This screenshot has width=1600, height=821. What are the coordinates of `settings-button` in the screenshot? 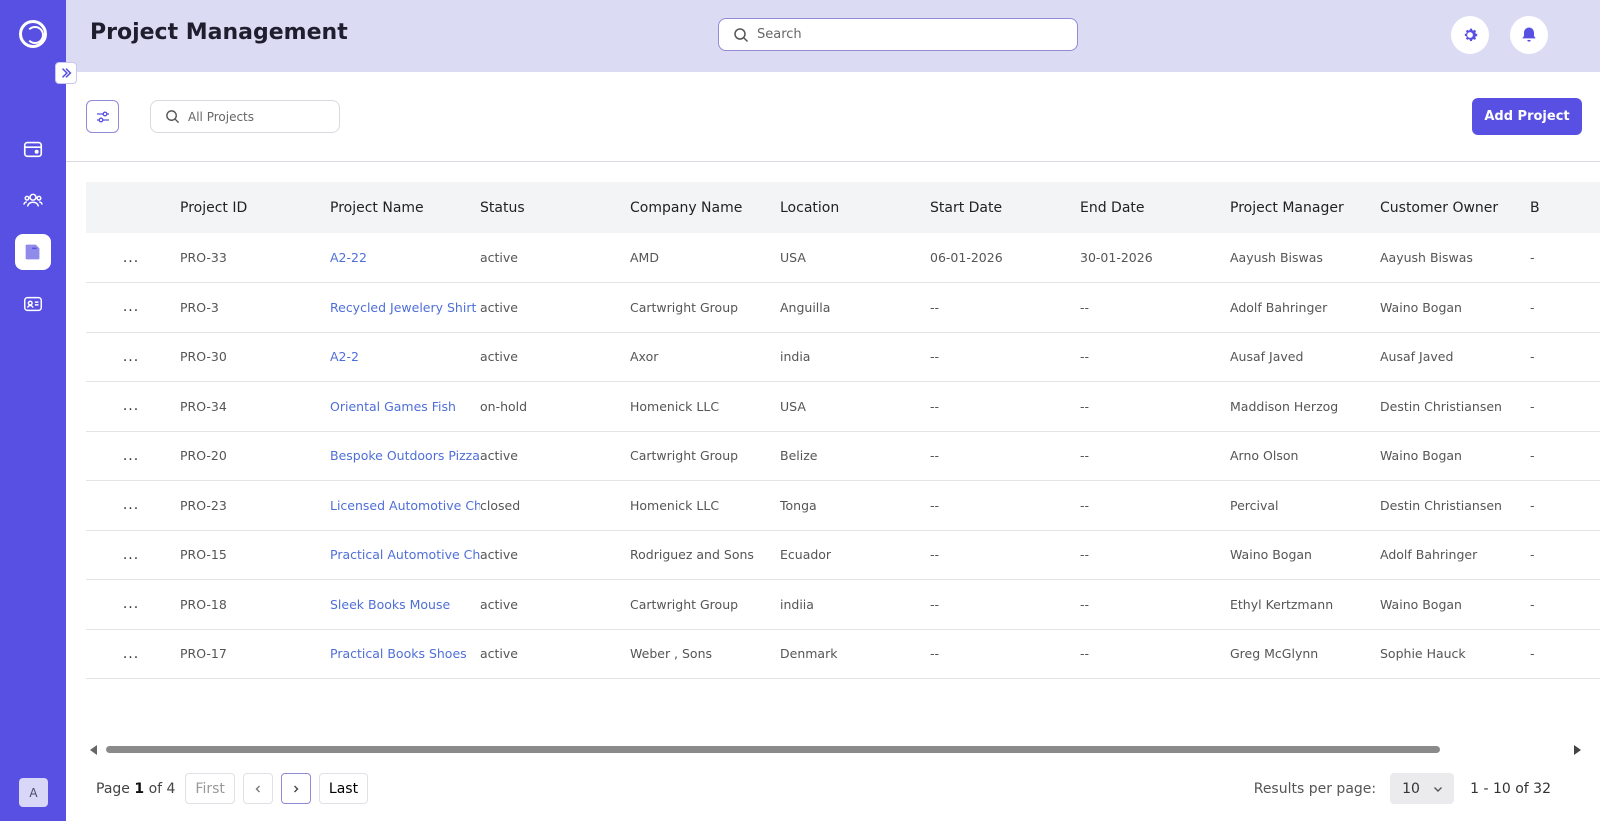 It's located at (1470, 35).